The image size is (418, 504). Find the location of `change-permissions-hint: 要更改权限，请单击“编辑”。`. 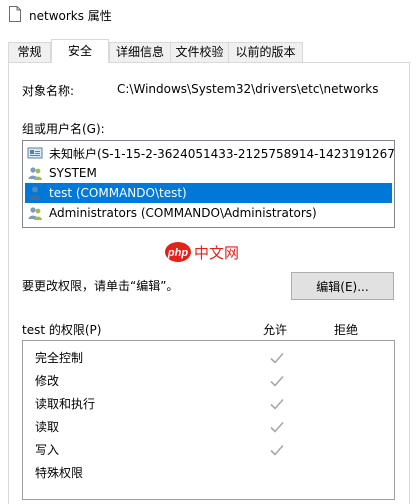

change-permissions-hint: 要更改权限，请单击“编辑”。 is located at coordinates (100, 286).